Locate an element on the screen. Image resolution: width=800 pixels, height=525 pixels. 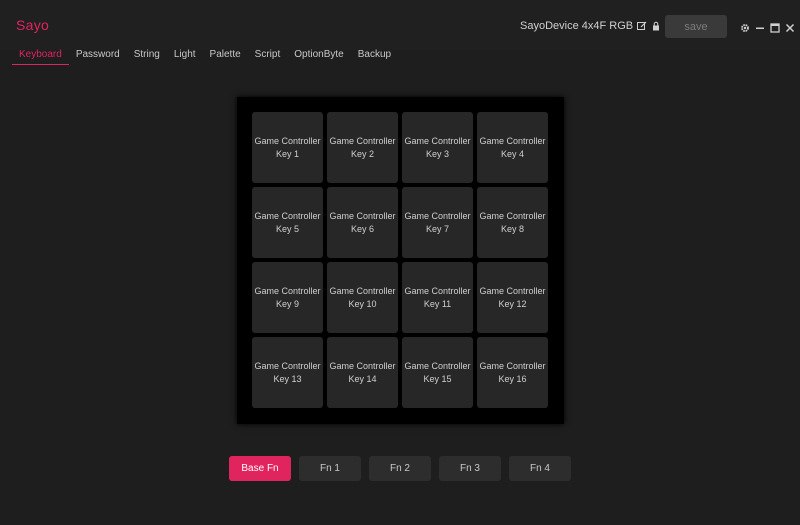
fn-layer-selector: Base Fn Fn 1 Fn 2 Fn 3 Fn 4 is located at coordinates (400, 468).